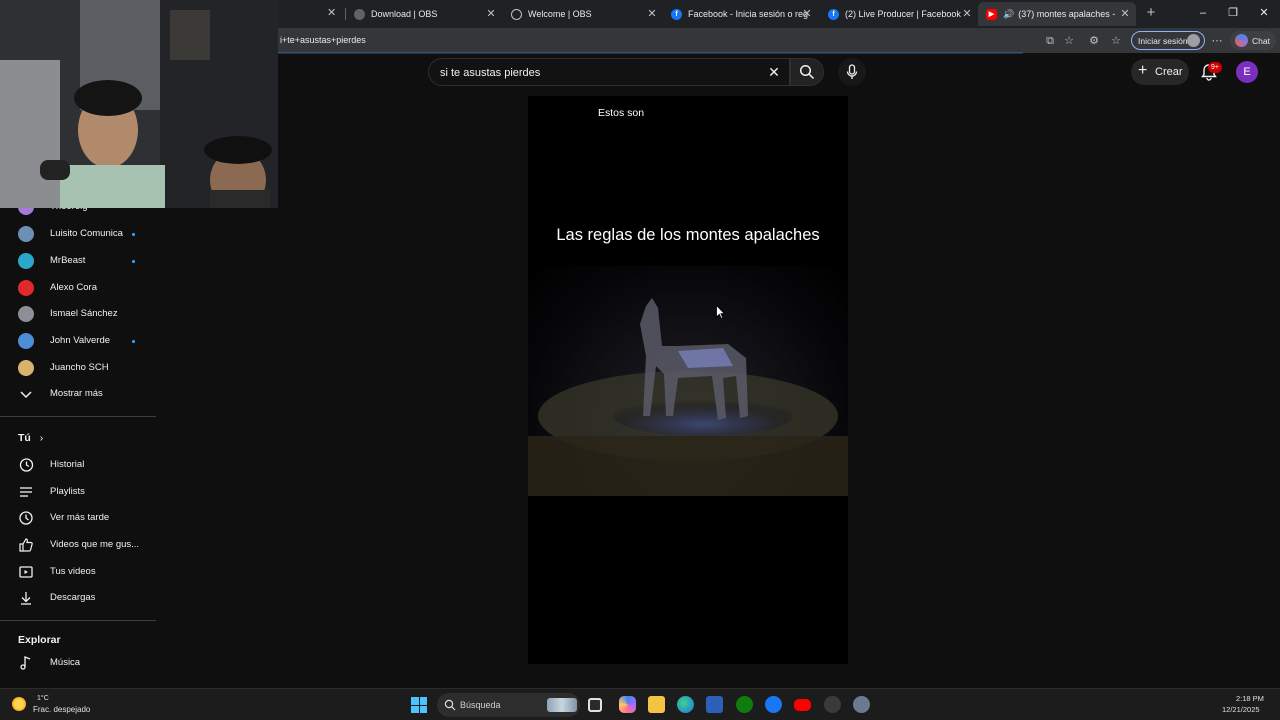 This screenshot has height=720, width=1280. I want to click on copilot-app-icon, so click(627, 704).